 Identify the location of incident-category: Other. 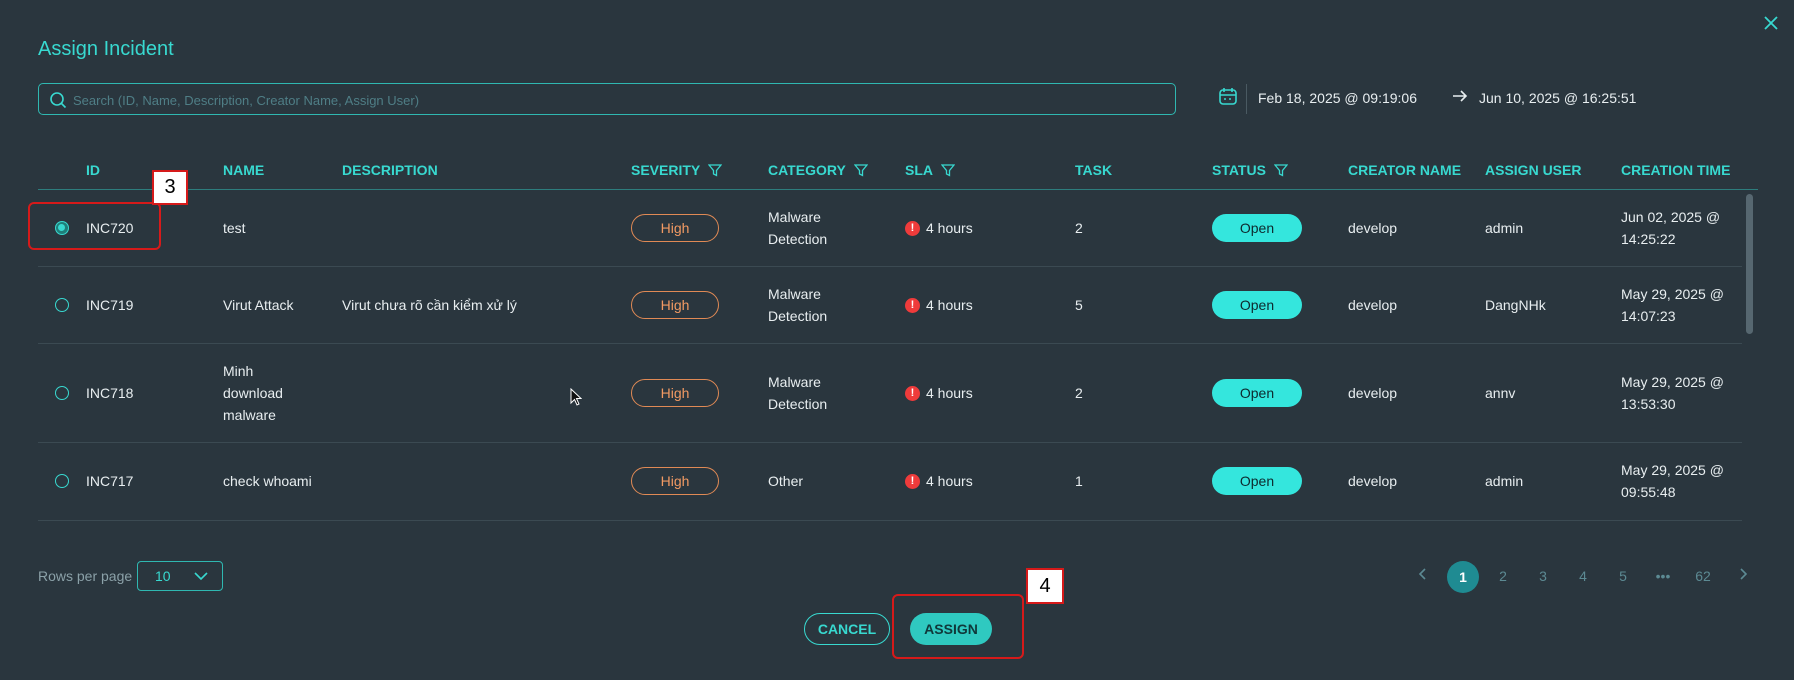
(786, 481).